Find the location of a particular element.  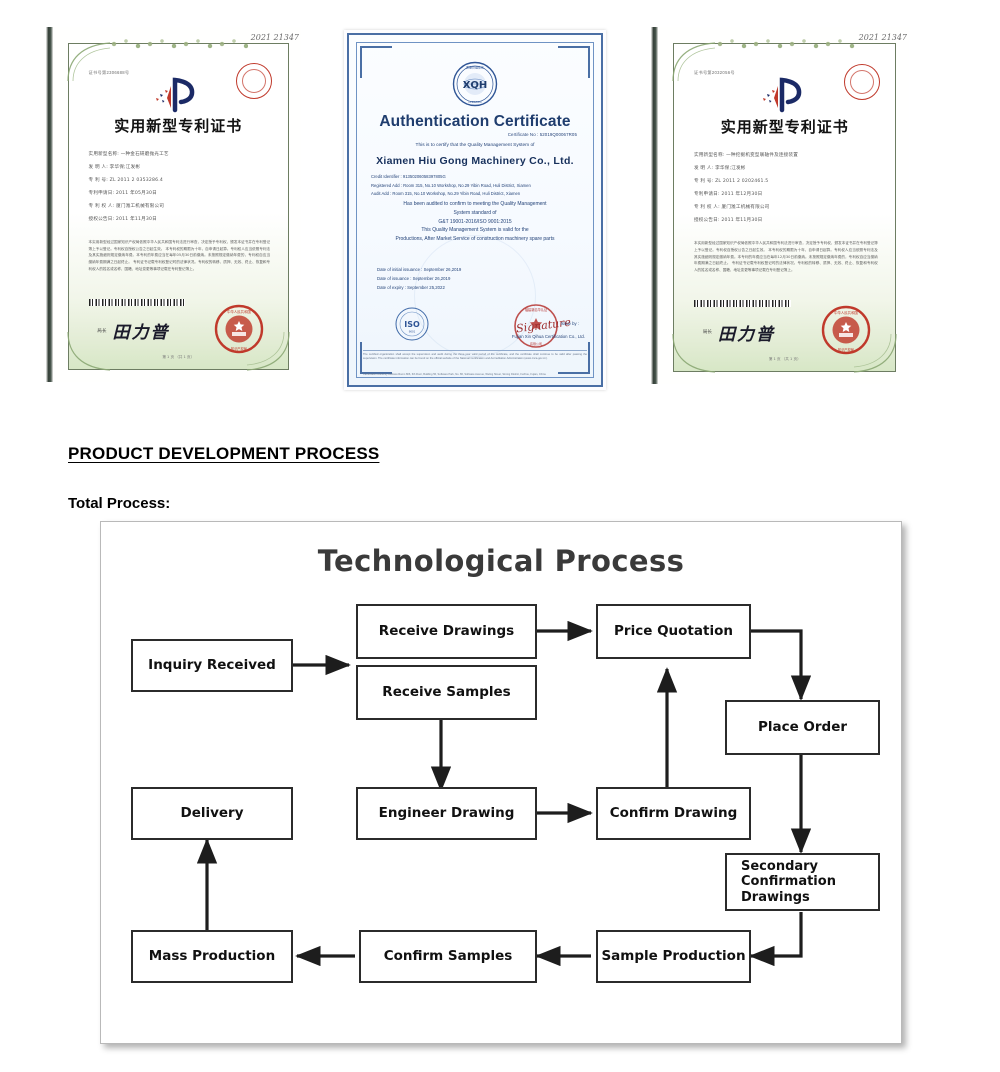

subsection-title: Total Process: is located at coordinates (119, 503).